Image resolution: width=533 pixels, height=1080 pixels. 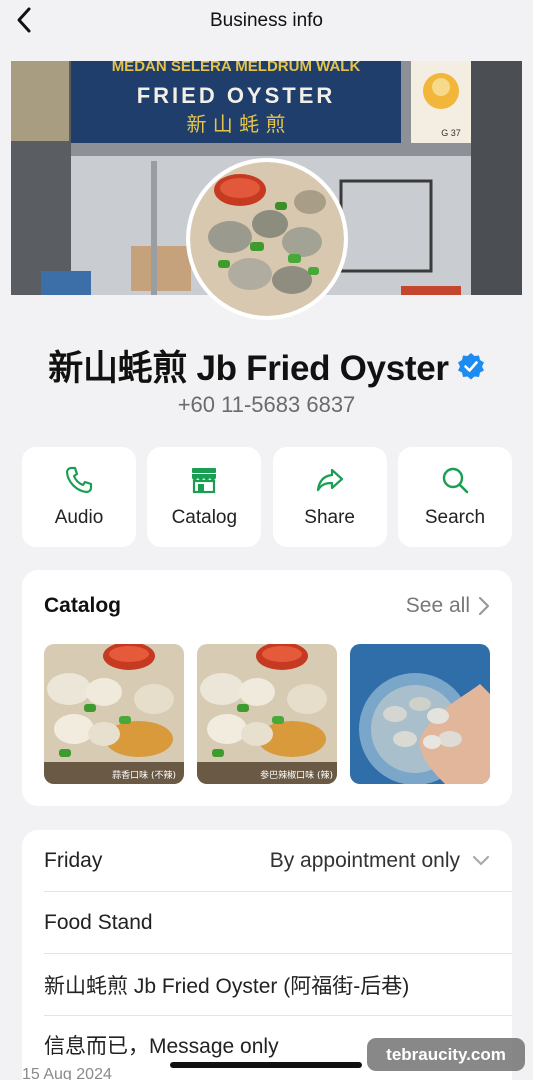 I want to click on chevron-right-icon, so click(x=484, y=606).